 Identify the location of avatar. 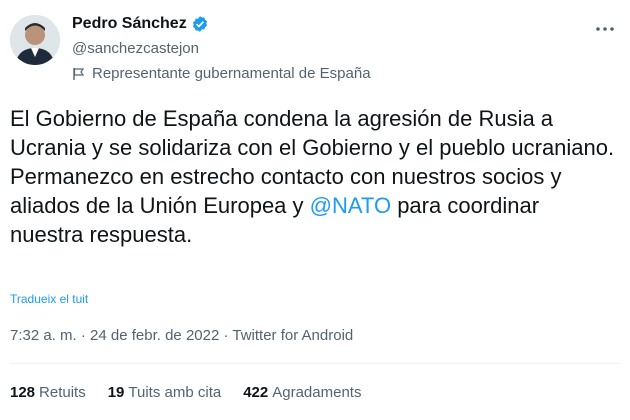
(35, 40).